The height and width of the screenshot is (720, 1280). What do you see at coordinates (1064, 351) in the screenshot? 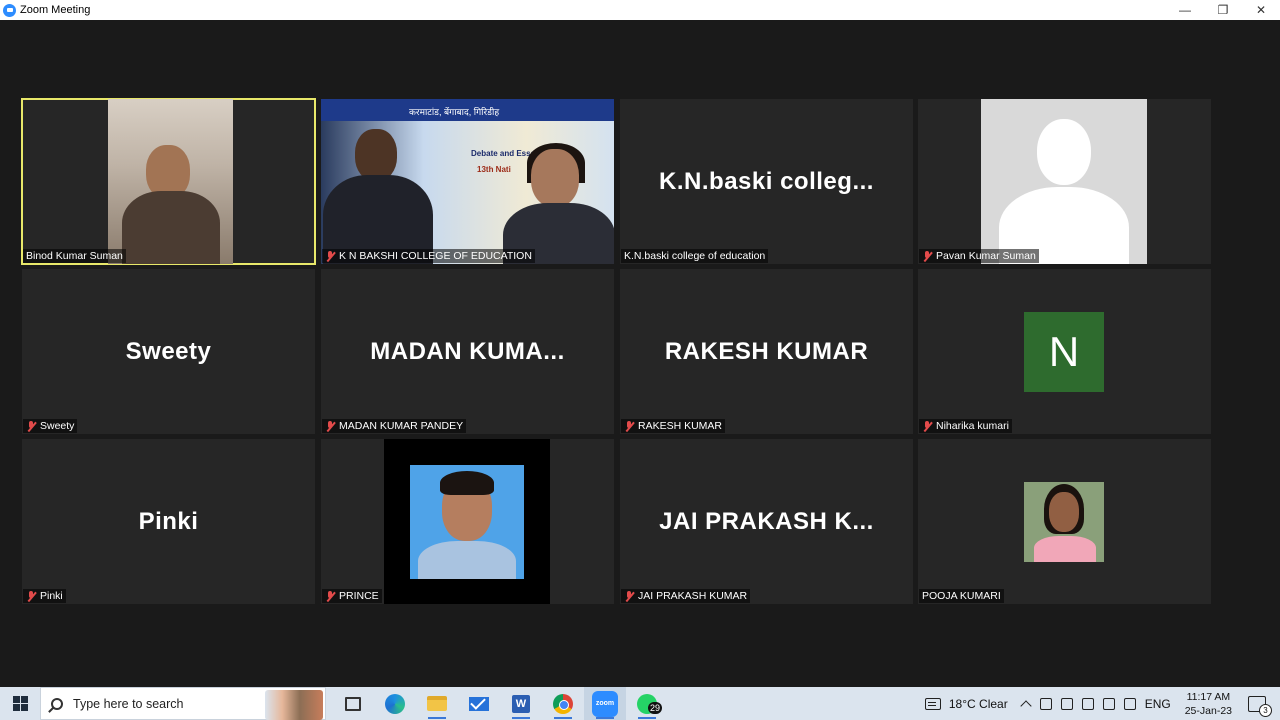
I see `participant-tile-niharika: N Niharika kumari` at bounding box center [1064, 351].